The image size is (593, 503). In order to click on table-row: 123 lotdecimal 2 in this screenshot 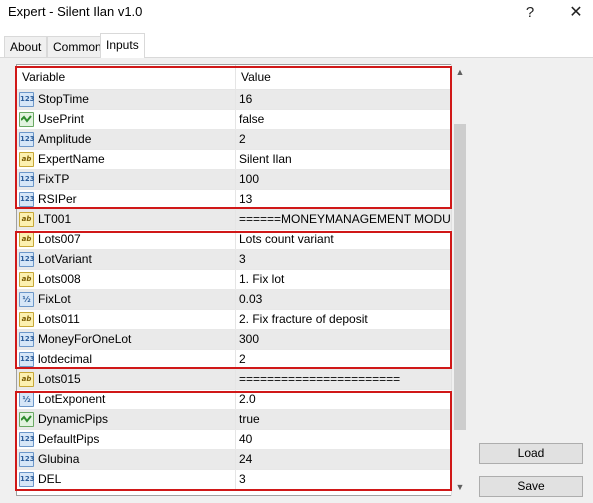, I will do `click(234, 360)`.